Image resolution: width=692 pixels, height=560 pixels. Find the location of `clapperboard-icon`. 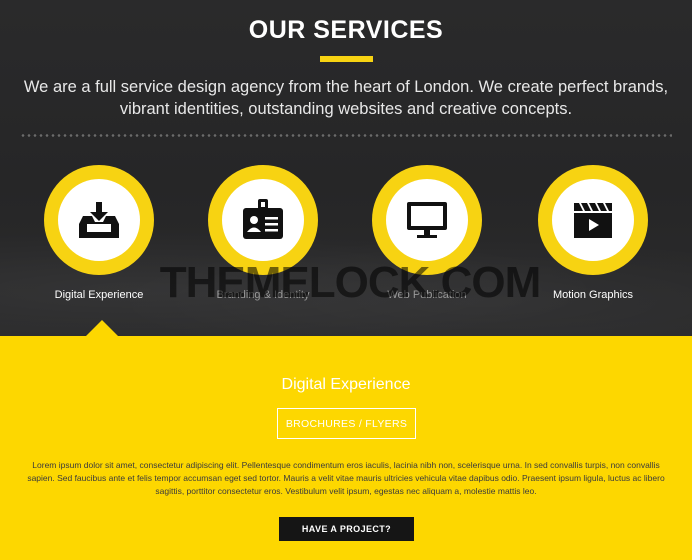

clapperboard-icon is located at coordinates (593, 220).